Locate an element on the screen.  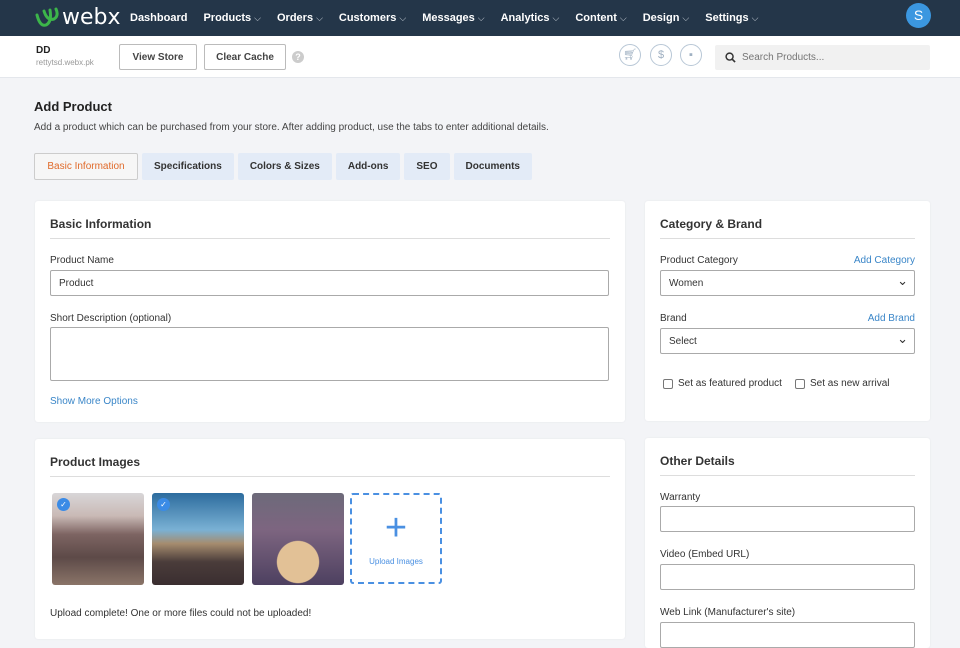
page-title: Add Product is located at coordinates (73, 106).